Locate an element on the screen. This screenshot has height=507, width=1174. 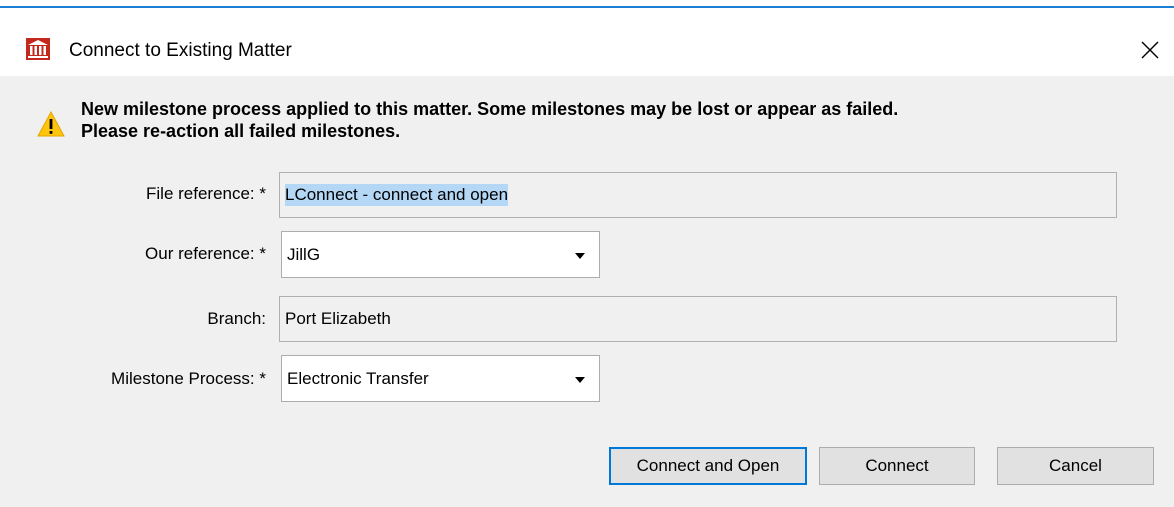
cancel-button: Cancel is located at coordinates (1075, 466).